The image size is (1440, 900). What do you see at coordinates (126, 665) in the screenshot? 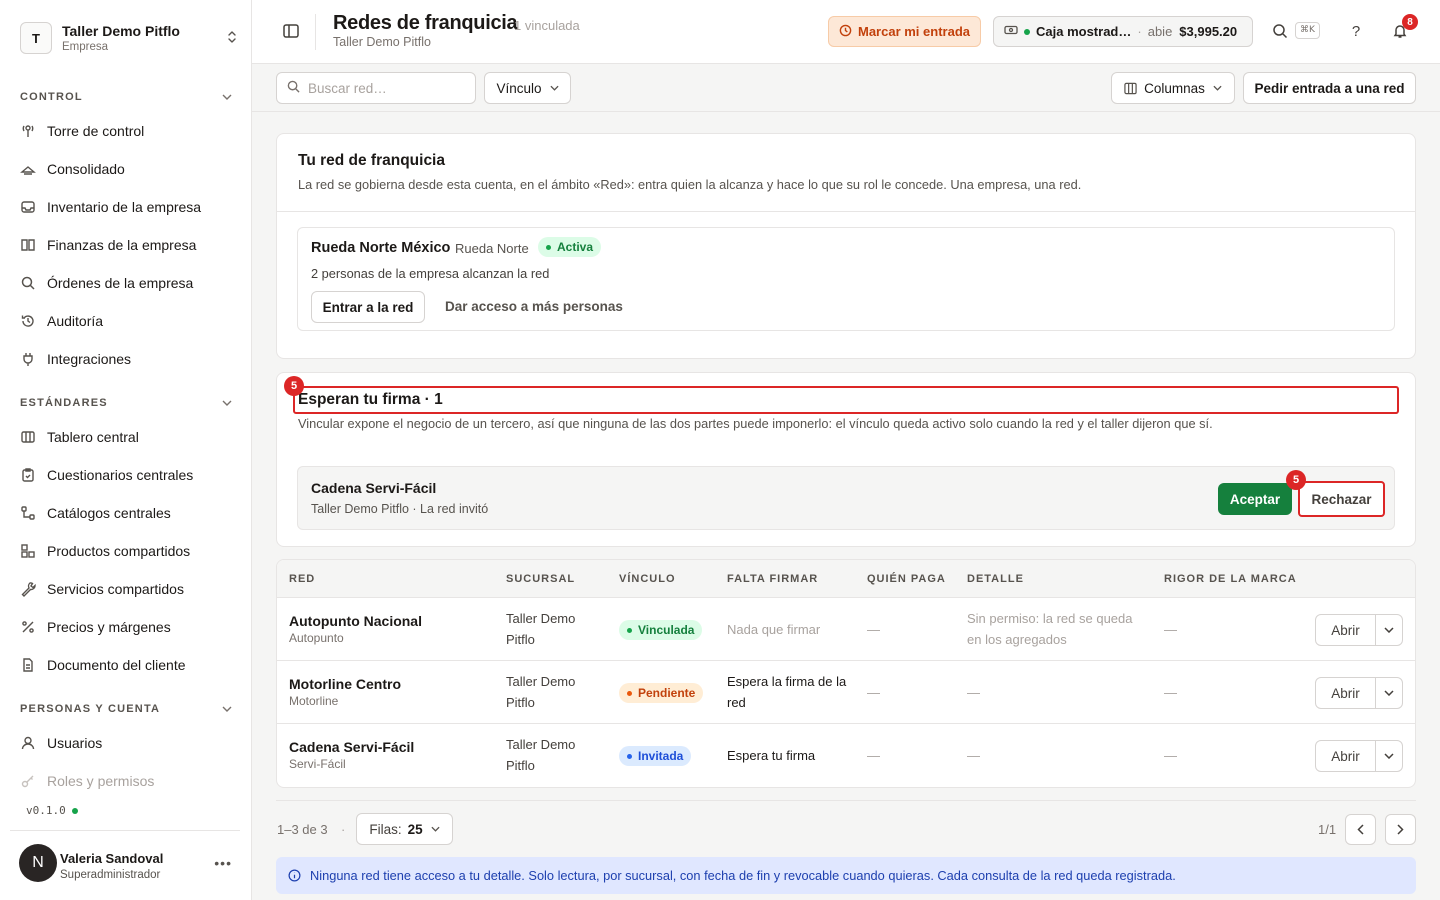
I see `nav-item-documento: Documento del cliente` at bounding box center [126, 665].